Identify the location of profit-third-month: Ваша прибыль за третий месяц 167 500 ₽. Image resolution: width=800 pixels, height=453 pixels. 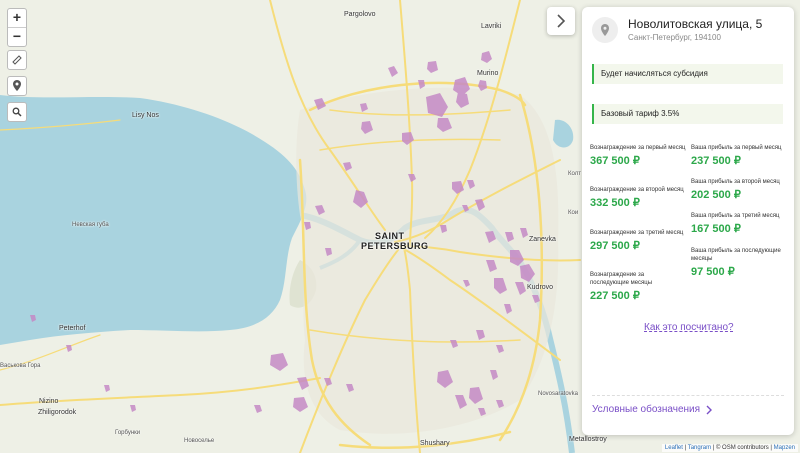
(741, 223).